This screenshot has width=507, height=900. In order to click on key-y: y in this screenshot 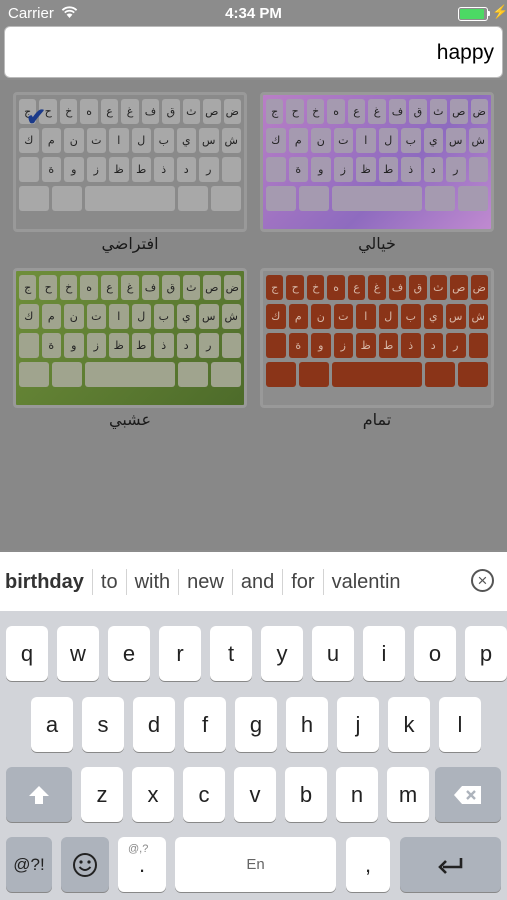, I will do `click(282, 653)`.